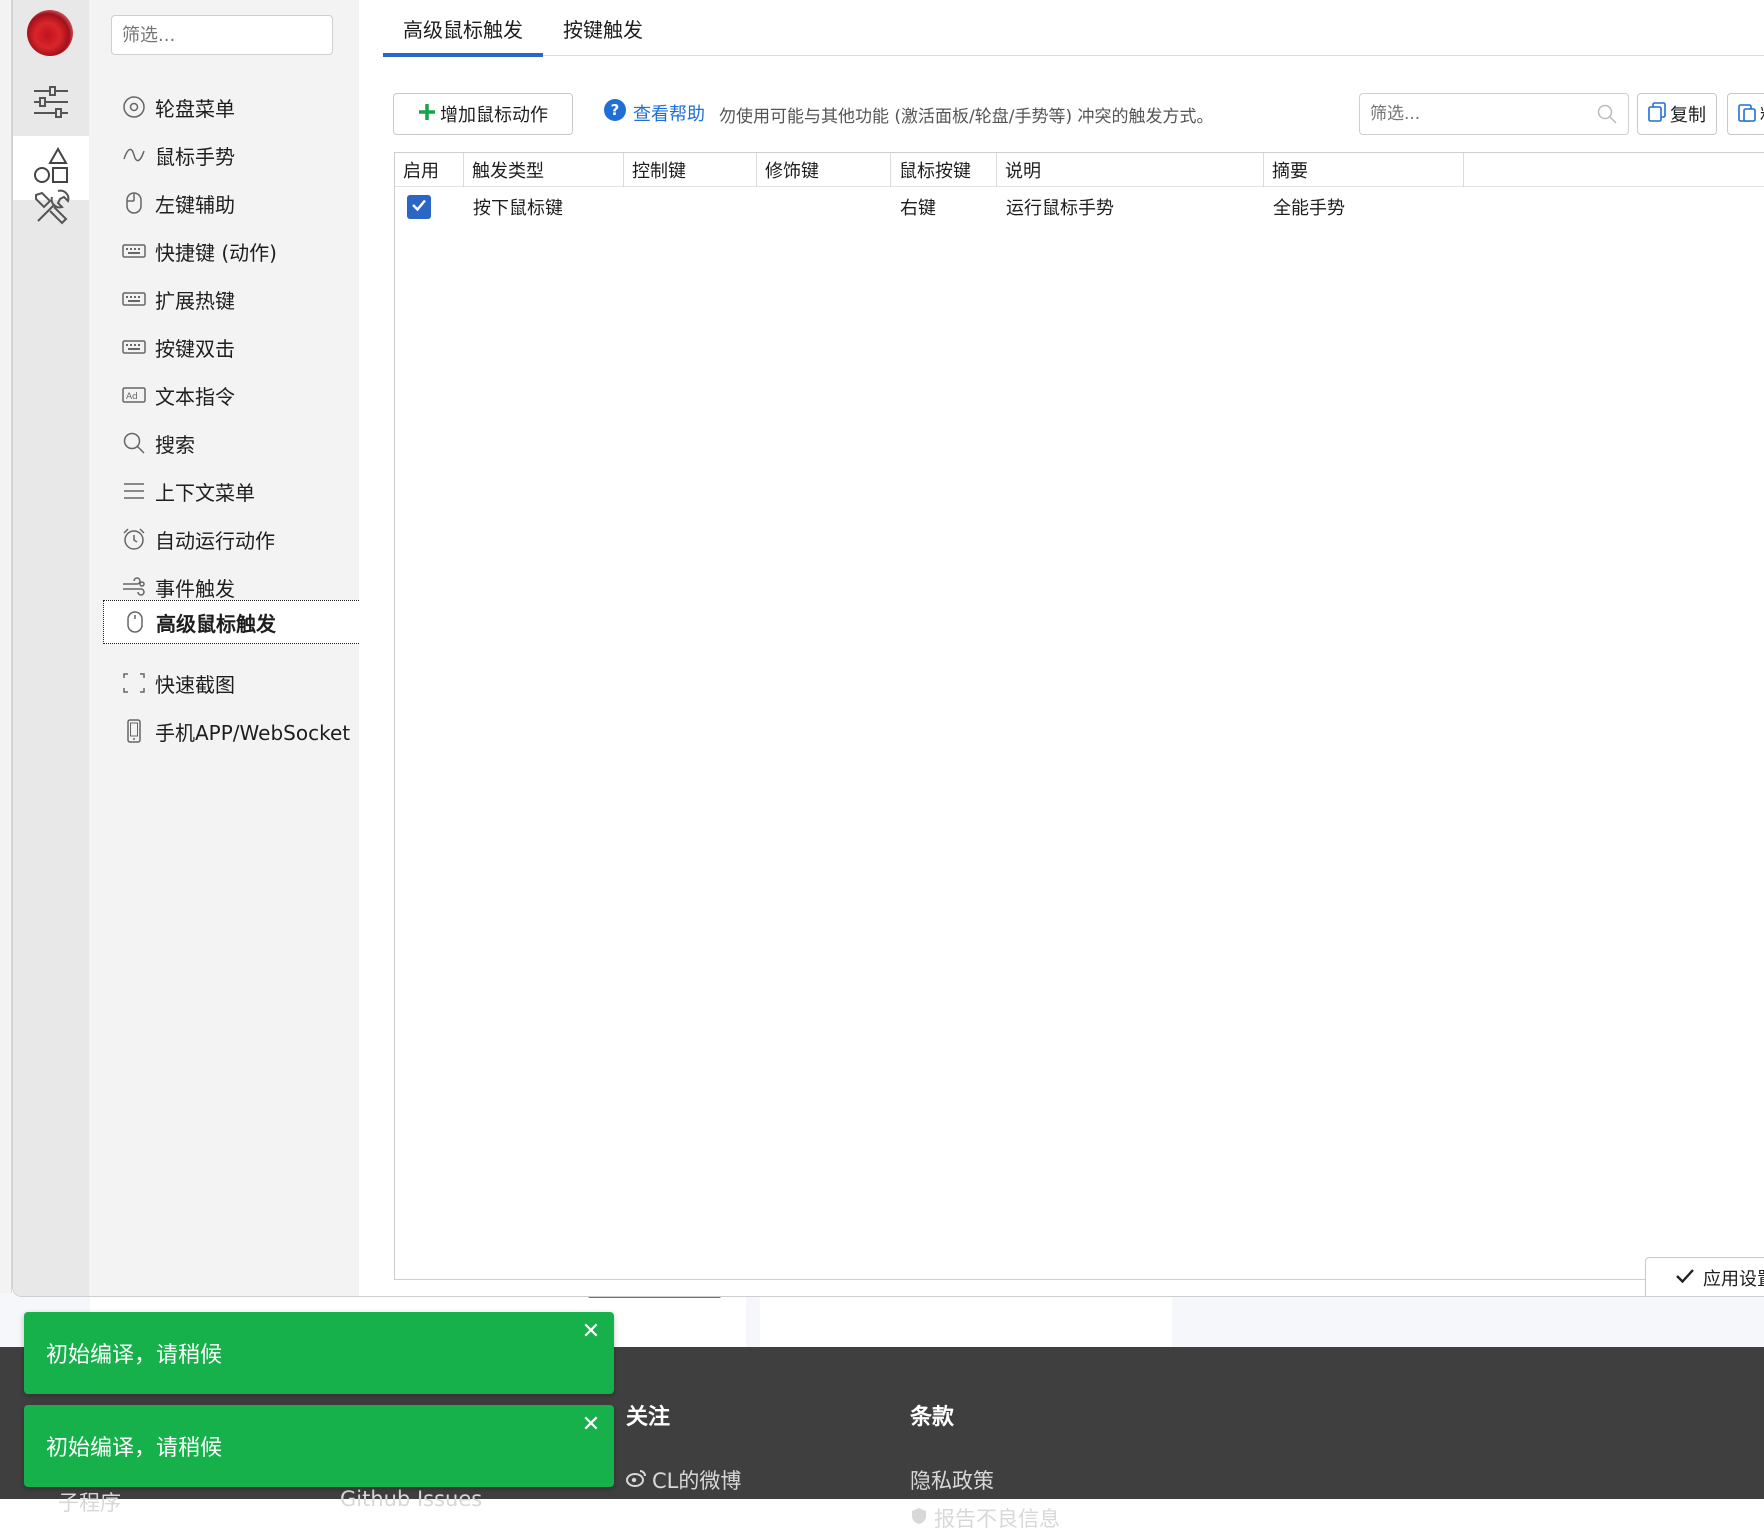 This screenshot has height=1533, width=1764. I want to click on paste-button: 粘, so click(1745, 114).